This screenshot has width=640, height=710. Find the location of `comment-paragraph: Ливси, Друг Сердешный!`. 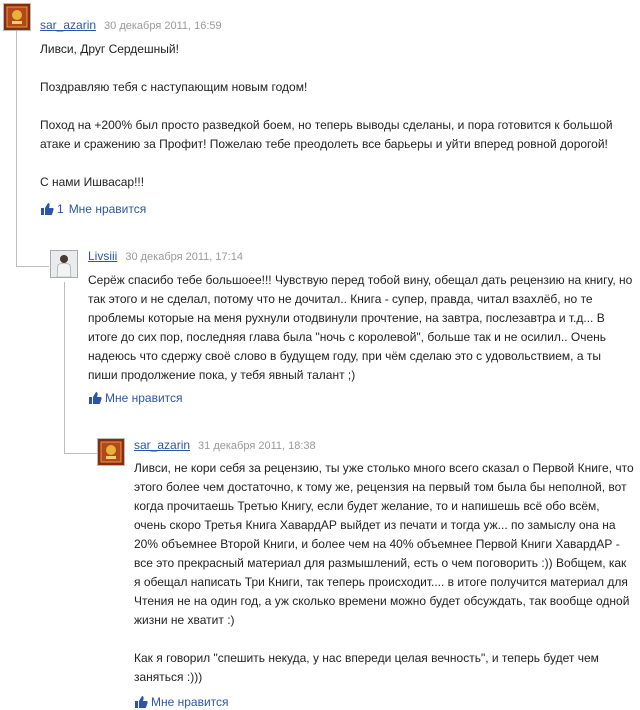

comment-paragraph: Ливси, Друг Сердешный! is located at coordinates (109, 49).